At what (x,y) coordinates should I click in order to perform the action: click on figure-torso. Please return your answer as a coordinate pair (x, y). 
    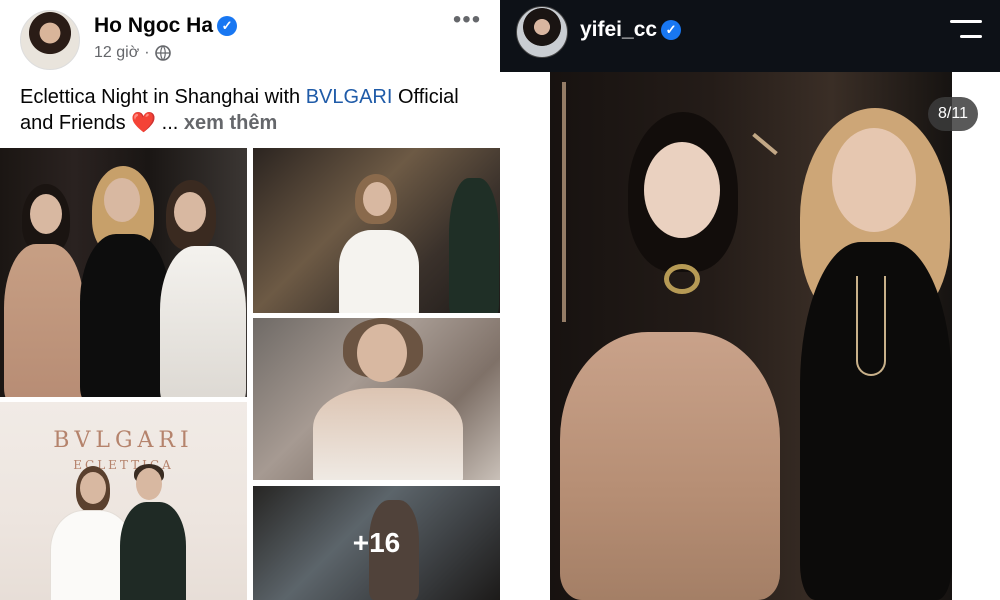
    Looking at the image, I should click on (388, 434).